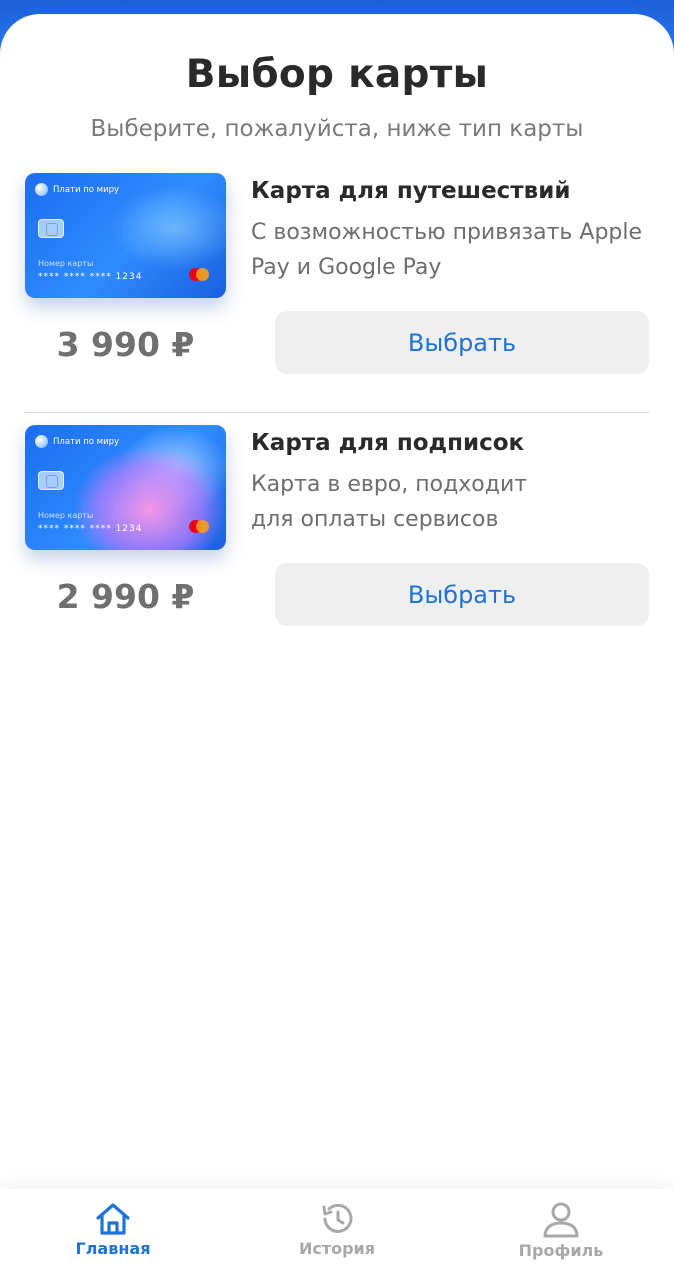  What do you see at coordinates (411, 191) in the screenshot?
I see `offer-title: Карта для путешествий` at bounding box center [411, 191].